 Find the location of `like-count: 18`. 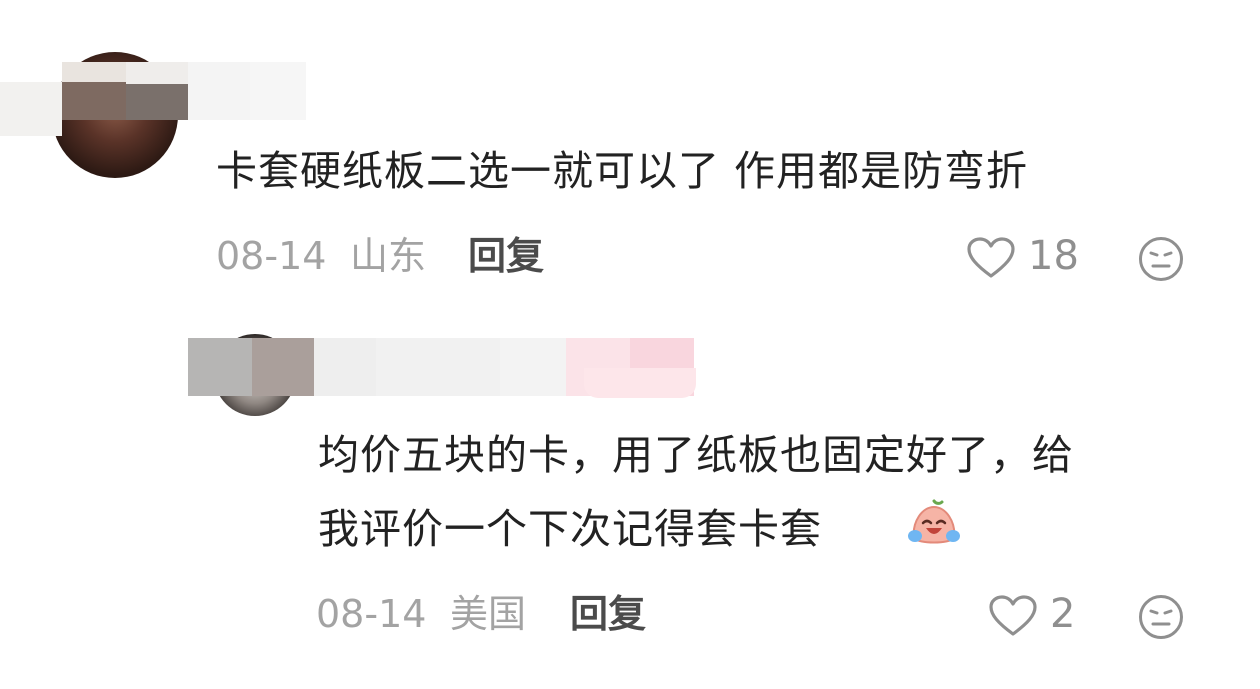

like-count: 18 is located at coordinates (1053, 256).